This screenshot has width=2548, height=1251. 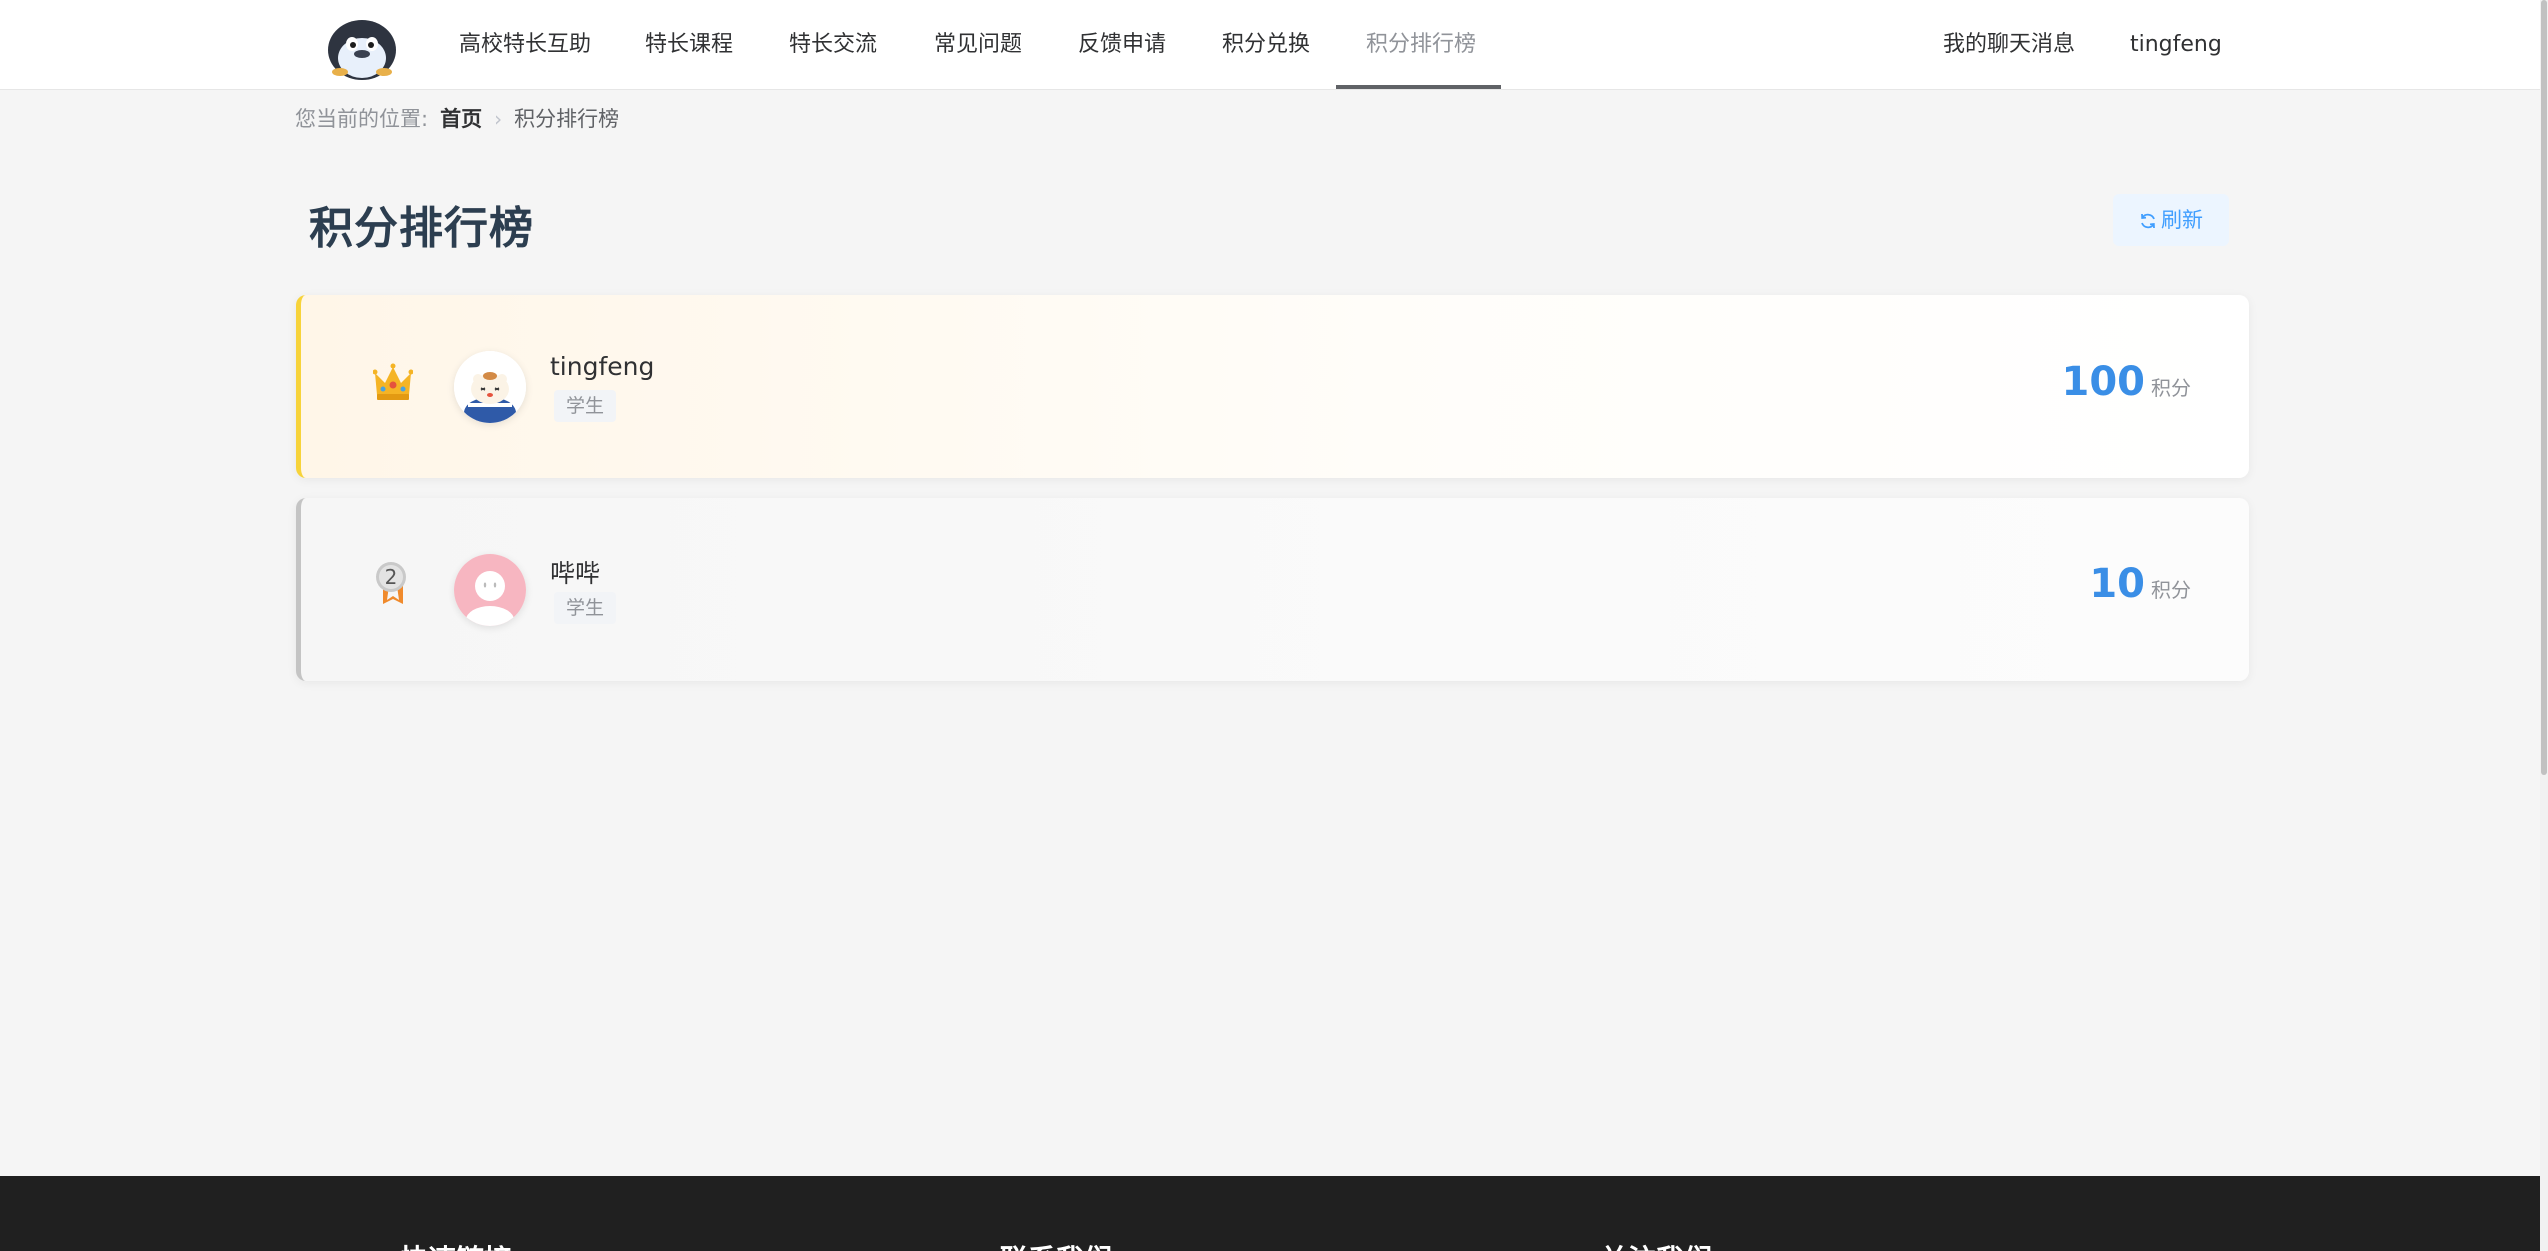 What do you see at coordinates (2182, 220) in the screenshot?
I see `refresh-label: 刷新` at bounding box center [2182, 220].